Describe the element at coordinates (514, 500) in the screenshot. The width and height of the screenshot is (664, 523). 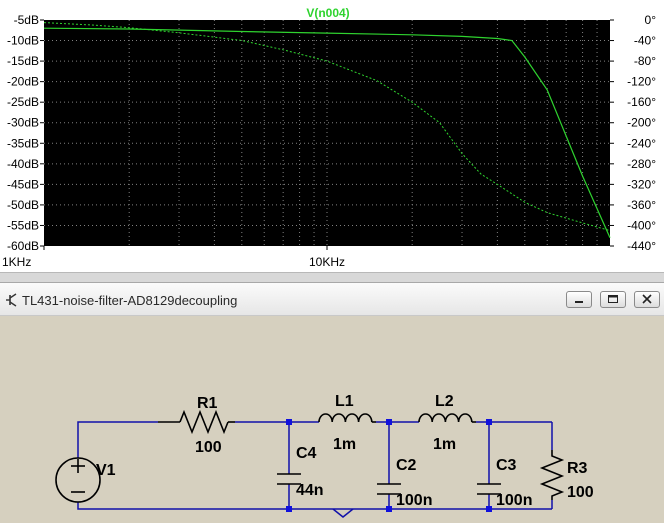
I see `c3-value-label: 100n` at that location.